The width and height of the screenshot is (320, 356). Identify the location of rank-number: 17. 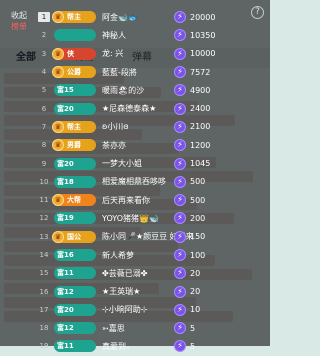
(44, 309).